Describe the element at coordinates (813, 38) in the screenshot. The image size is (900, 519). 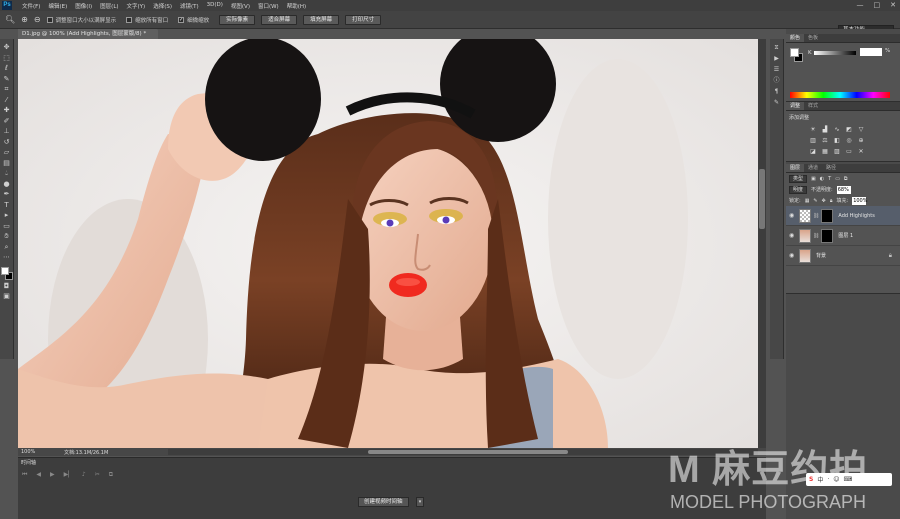
I see `tab-swatches: 色板` at that location.